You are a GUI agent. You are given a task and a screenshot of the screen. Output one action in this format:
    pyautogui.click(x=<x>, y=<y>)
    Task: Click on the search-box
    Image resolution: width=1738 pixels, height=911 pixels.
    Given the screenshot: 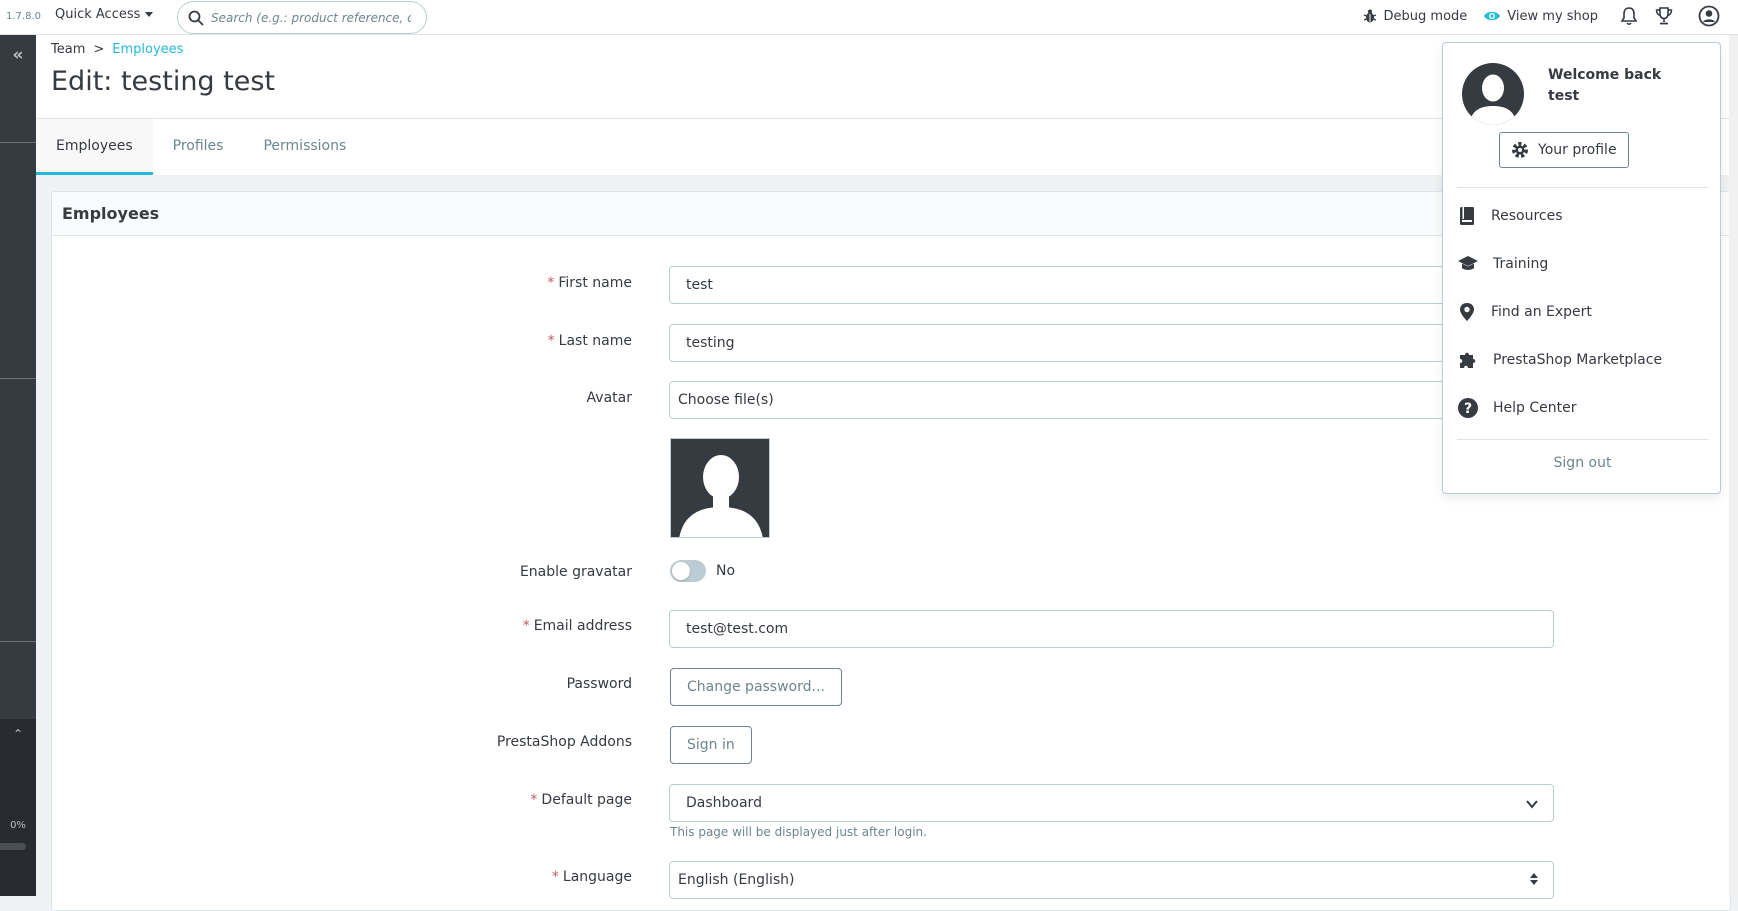 What is the action you would take?
    pyautogui.click(x=302, y=17)
    